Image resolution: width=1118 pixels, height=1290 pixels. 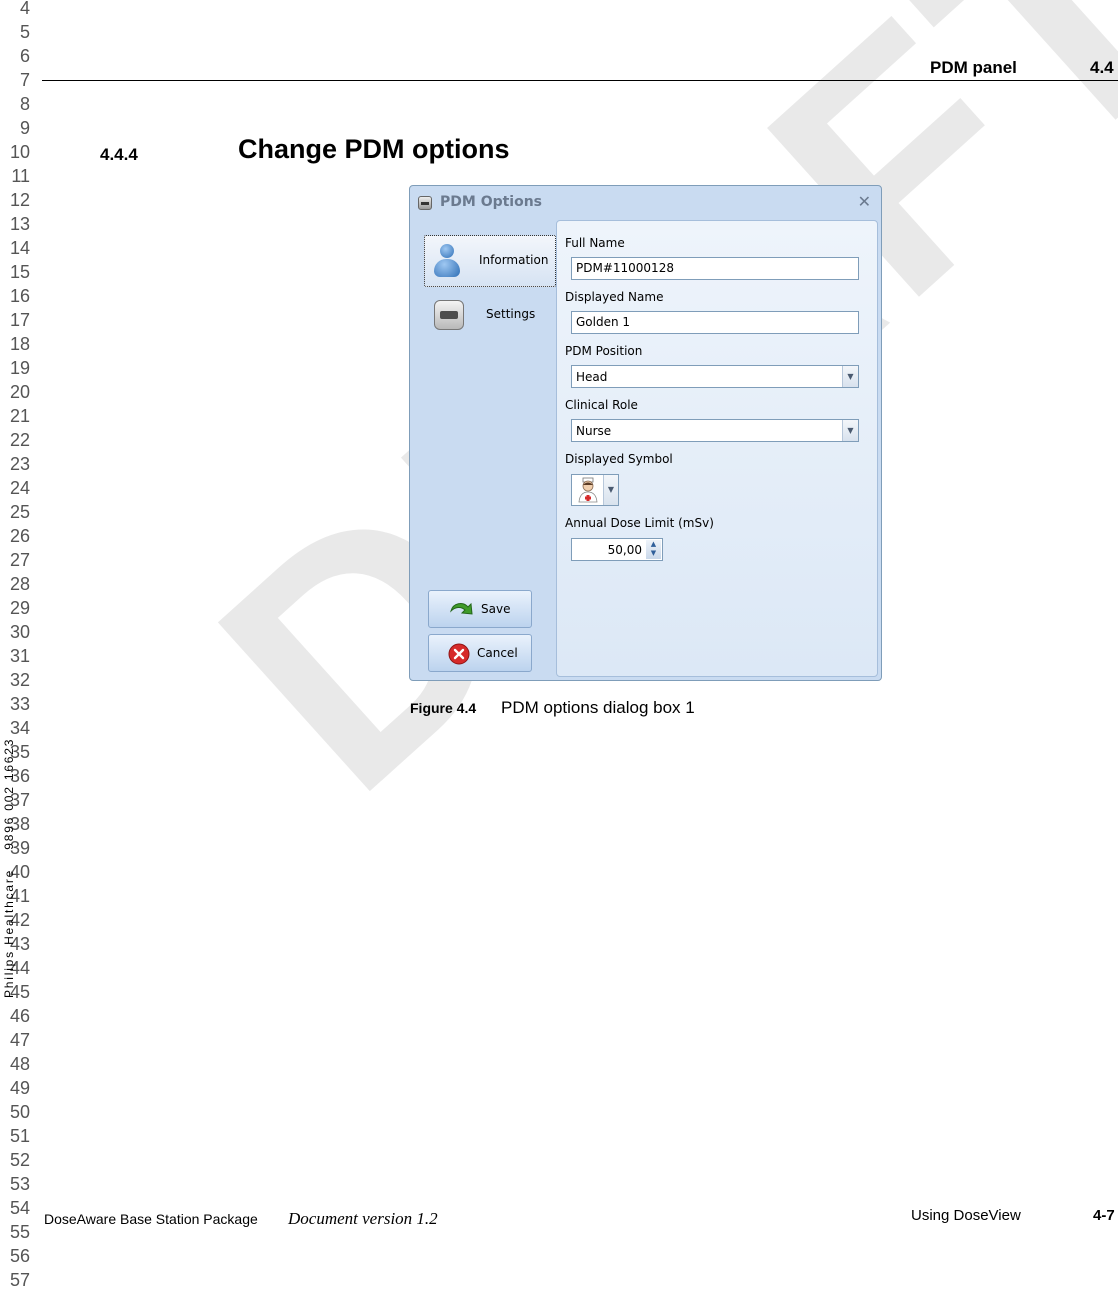 What do you see at coordinates (973, 67) in the screenshot?
I see `header-chapter: PDM panel` at bounding box center [973, 67].